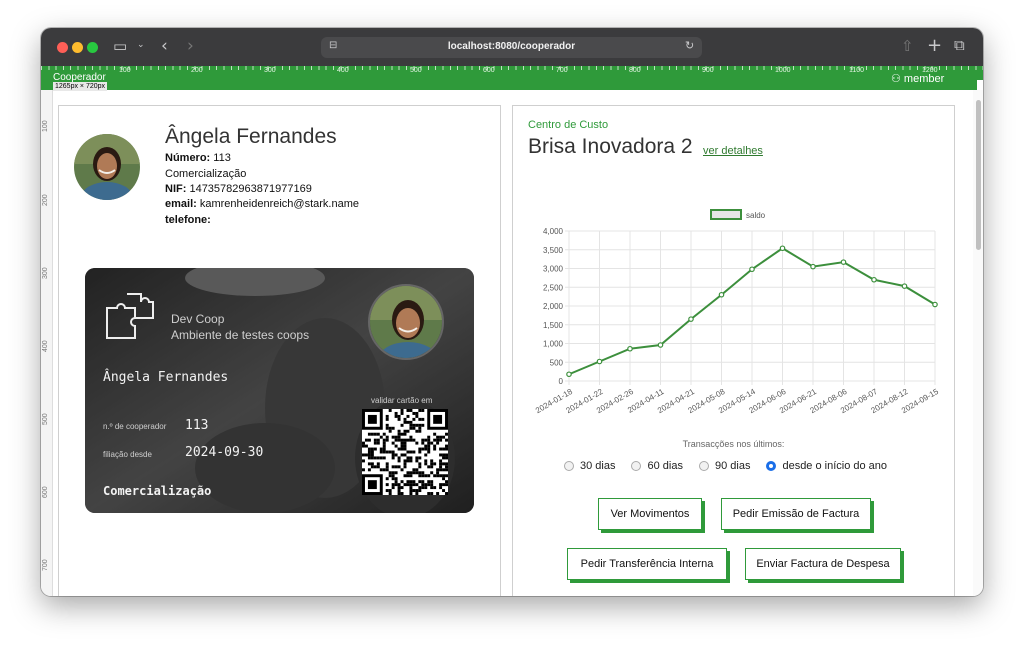 The height and width of the screenshot is (650, 1024). Describe the element at coordinates (647, 564) in the screenshot. I see `internal-transfer-button: Pedir Transferência Interna` at that location.